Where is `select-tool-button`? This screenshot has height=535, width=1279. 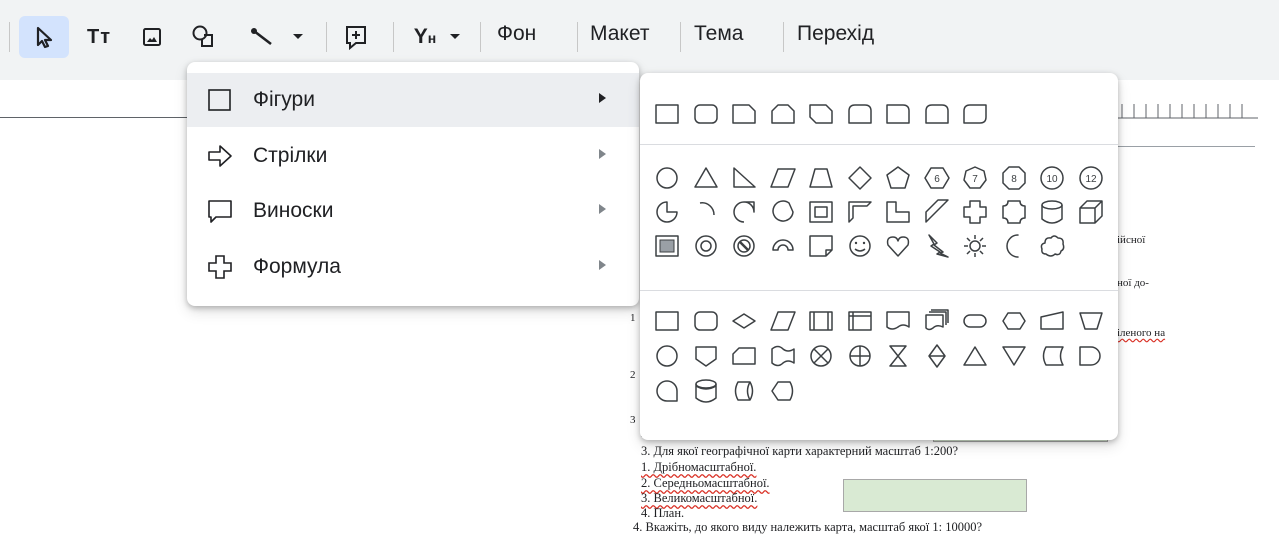 select-tool-button is located at coordinates (44, 37).